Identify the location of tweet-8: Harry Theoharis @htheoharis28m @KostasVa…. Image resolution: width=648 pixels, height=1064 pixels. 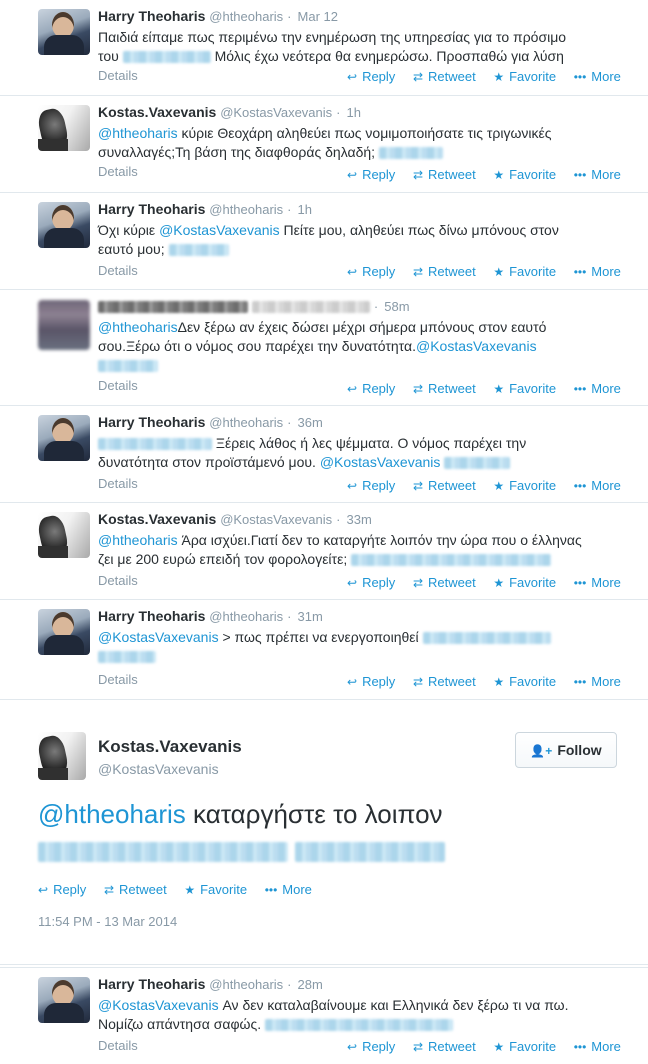
(324, 1015).